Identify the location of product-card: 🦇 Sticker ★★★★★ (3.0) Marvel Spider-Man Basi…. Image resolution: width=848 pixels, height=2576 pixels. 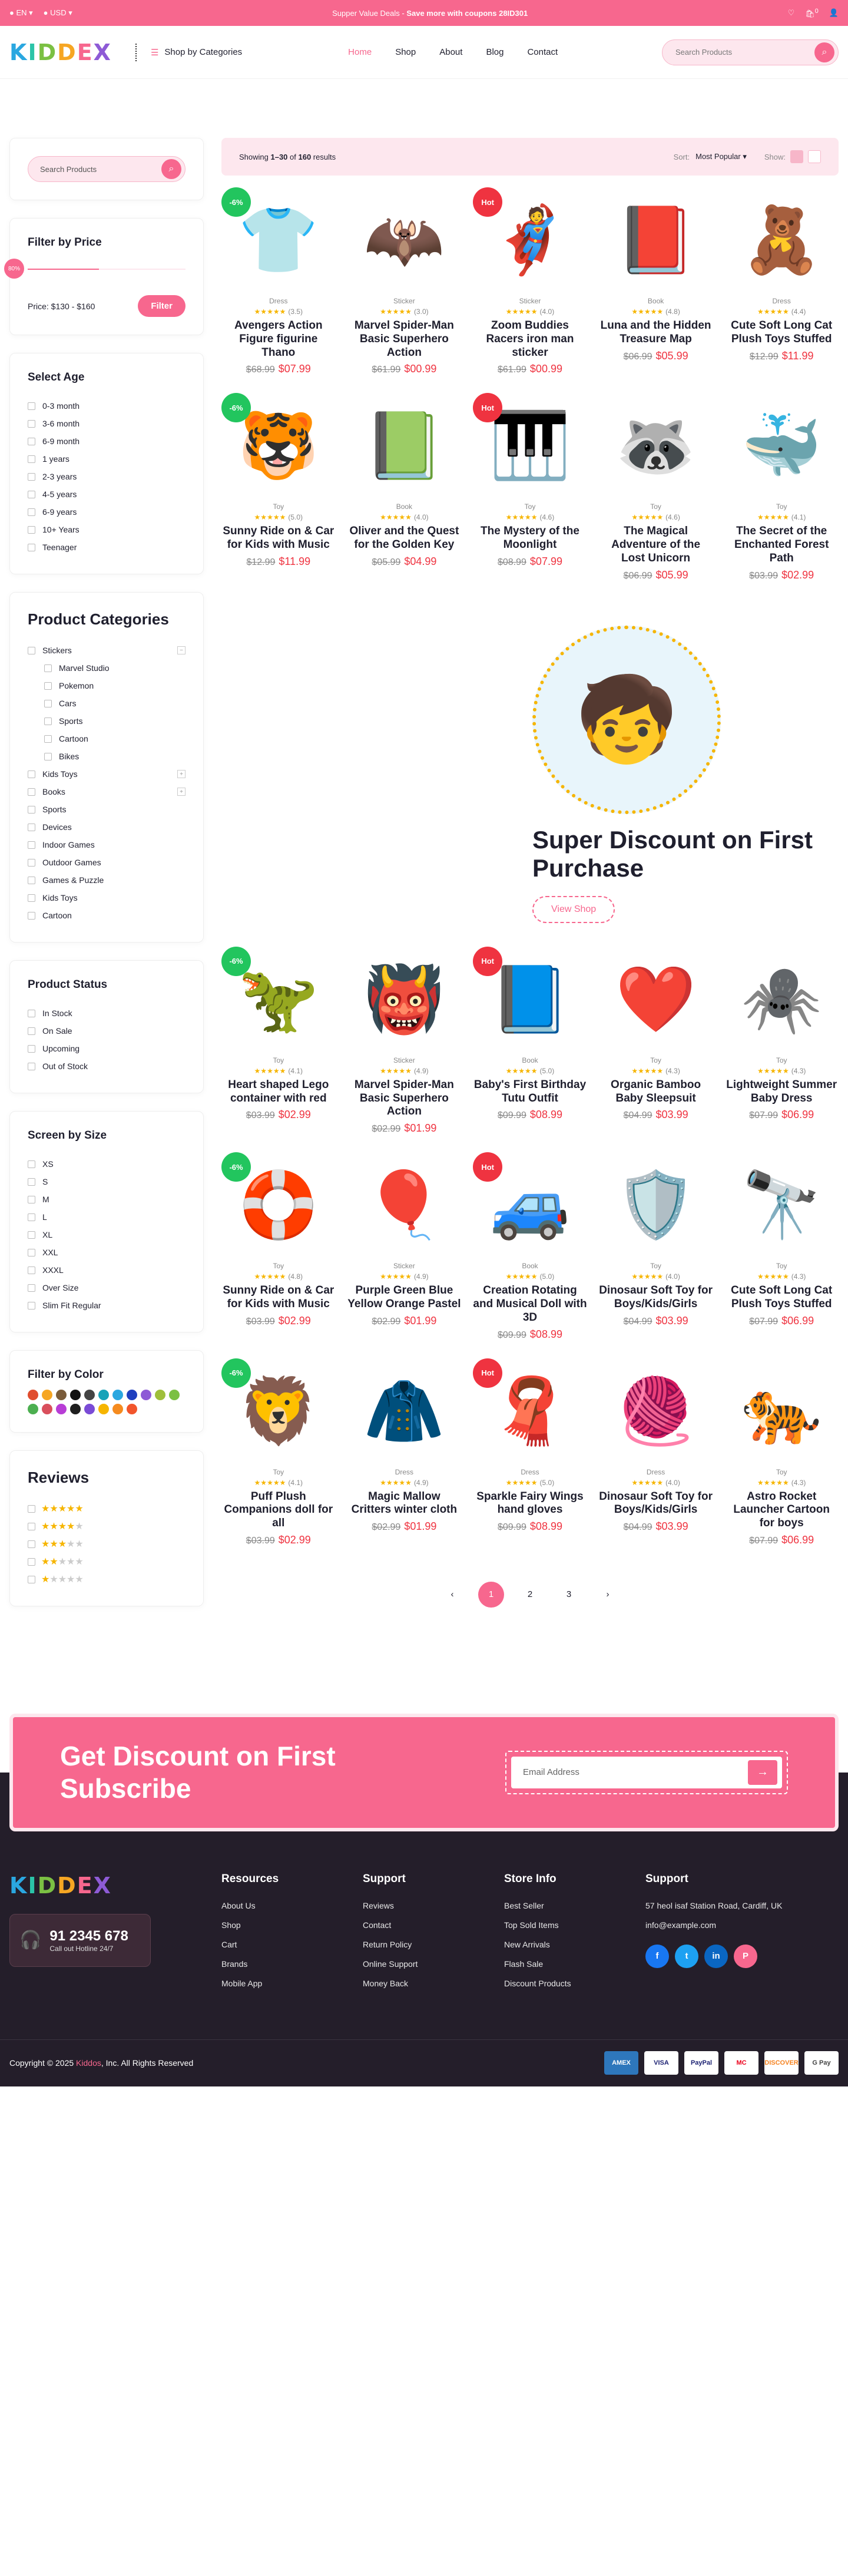
(405, 281).